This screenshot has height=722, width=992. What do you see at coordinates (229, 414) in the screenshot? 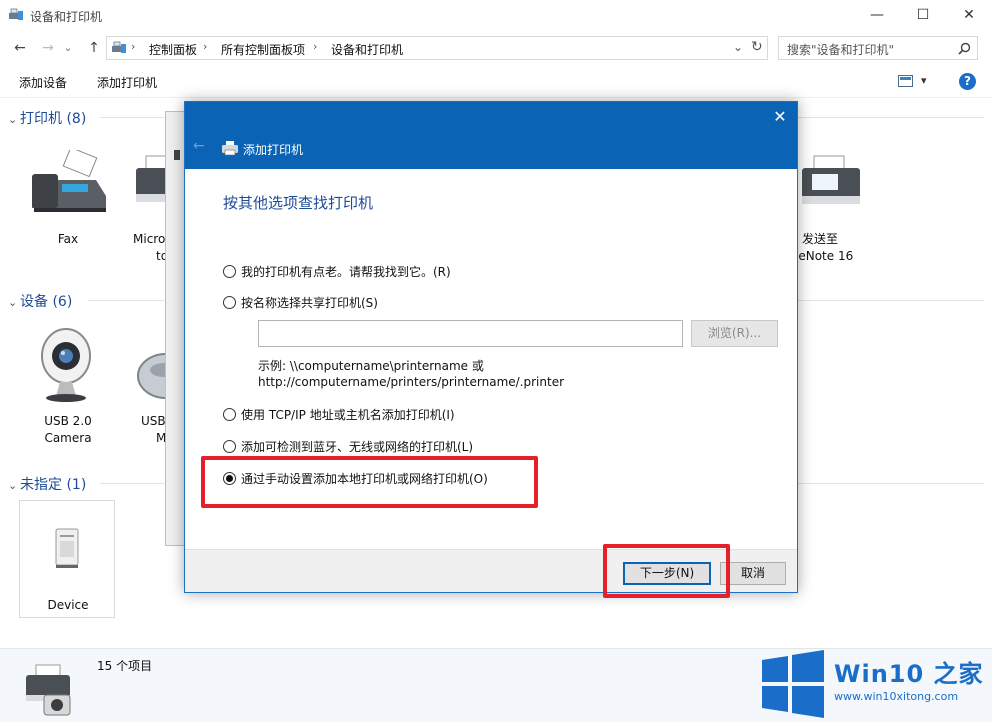
I see `radio-tcp-ip` at bounding box center [229, 414].